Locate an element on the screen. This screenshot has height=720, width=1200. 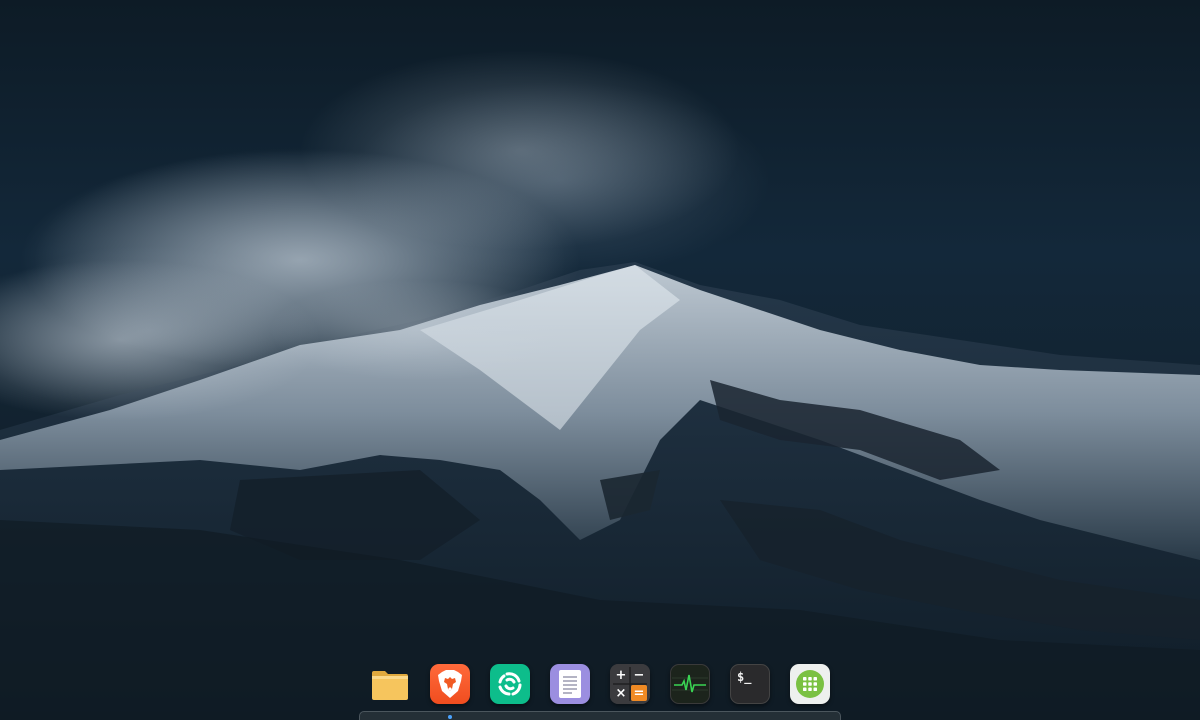
folder-icon is located at coordinates (390, 684).